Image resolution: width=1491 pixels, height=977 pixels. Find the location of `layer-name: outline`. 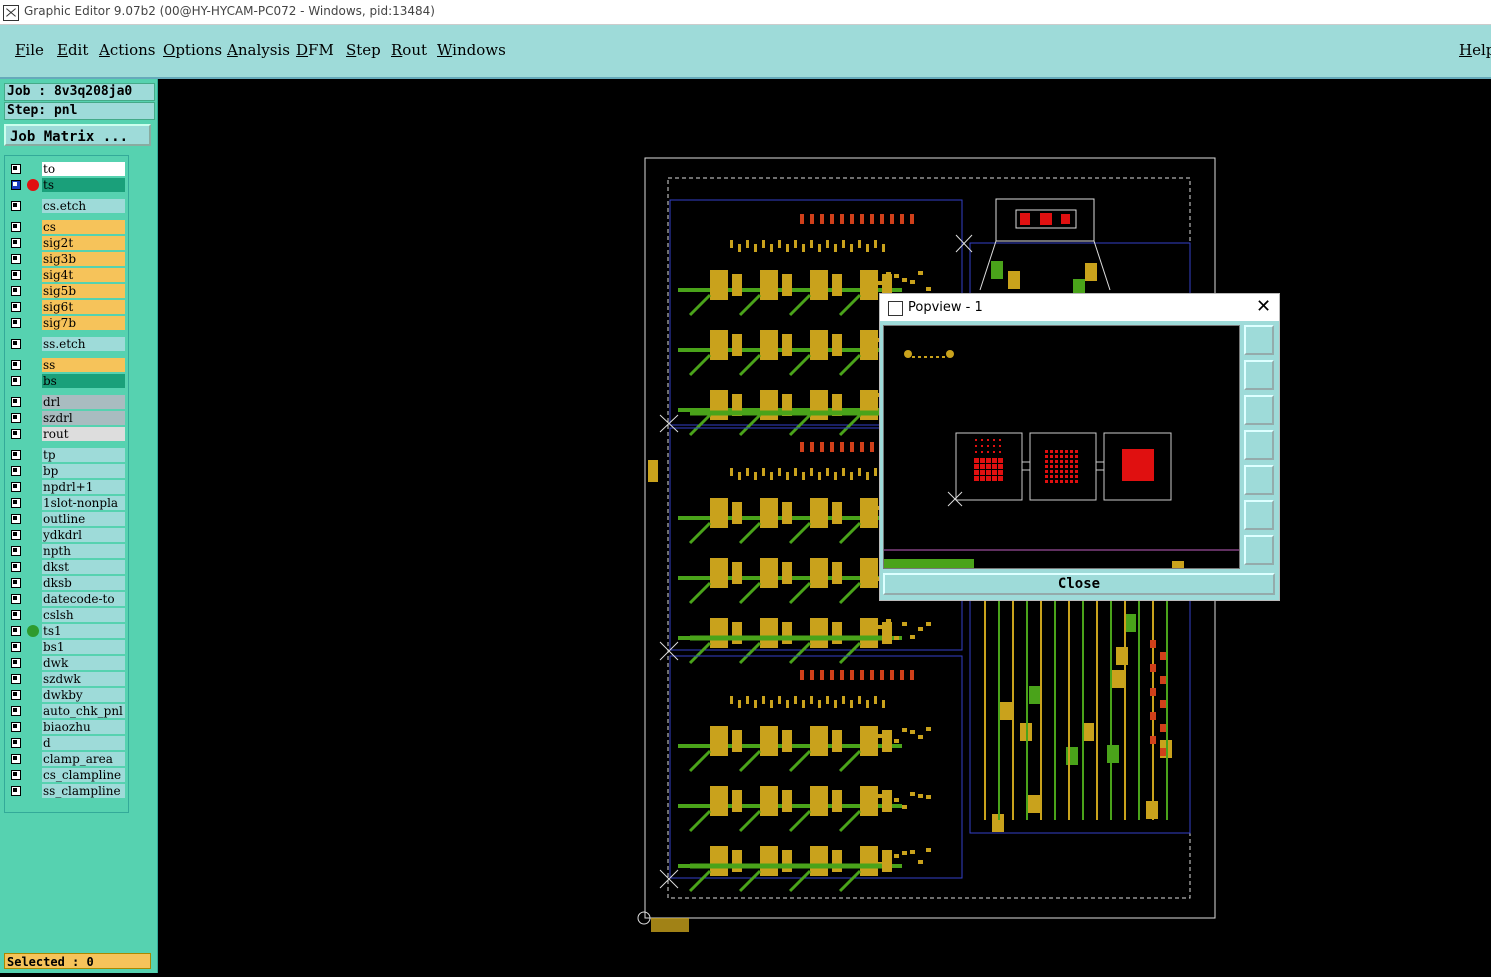

layer-name: outline is located at coordinates (83, 519).